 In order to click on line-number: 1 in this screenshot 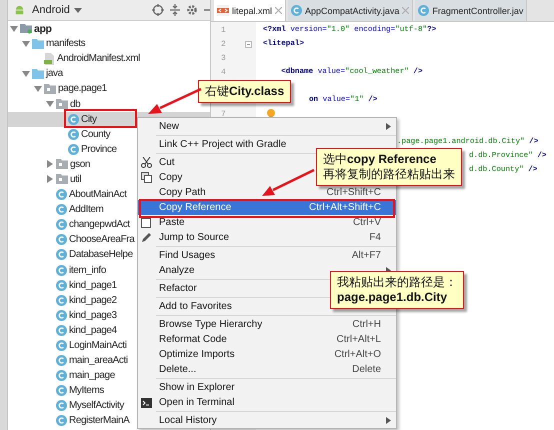, I will do `click(223, 30)`.